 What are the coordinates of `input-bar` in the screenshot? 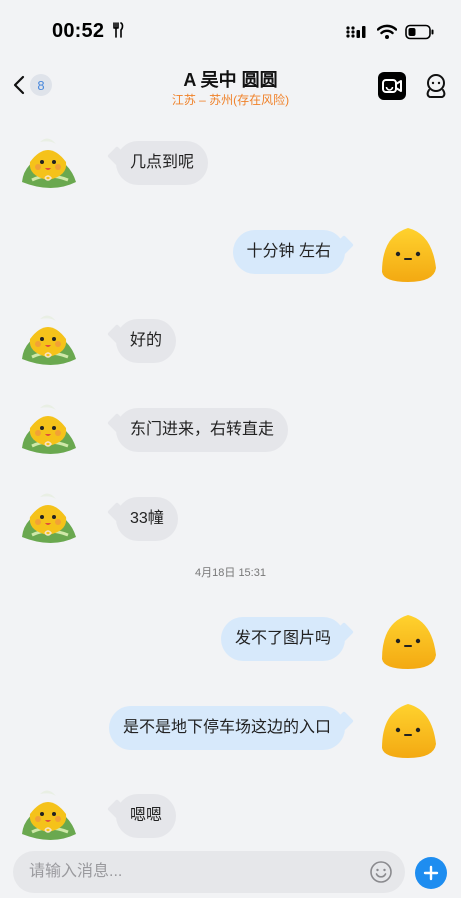 It's located at (230, 871).